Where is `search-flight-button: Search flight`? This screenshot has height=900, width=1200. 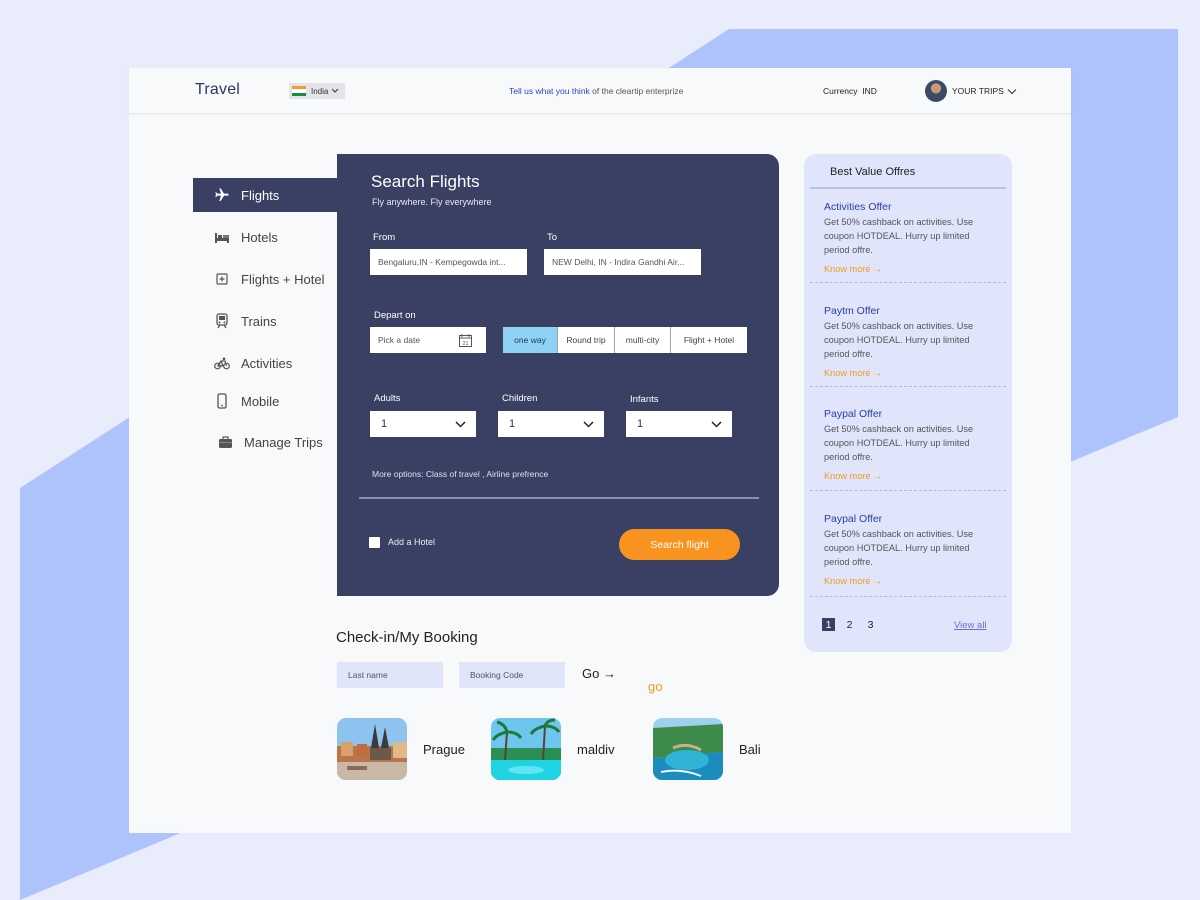
search-flight-button: Search flight is located at coordinates (679, 544).